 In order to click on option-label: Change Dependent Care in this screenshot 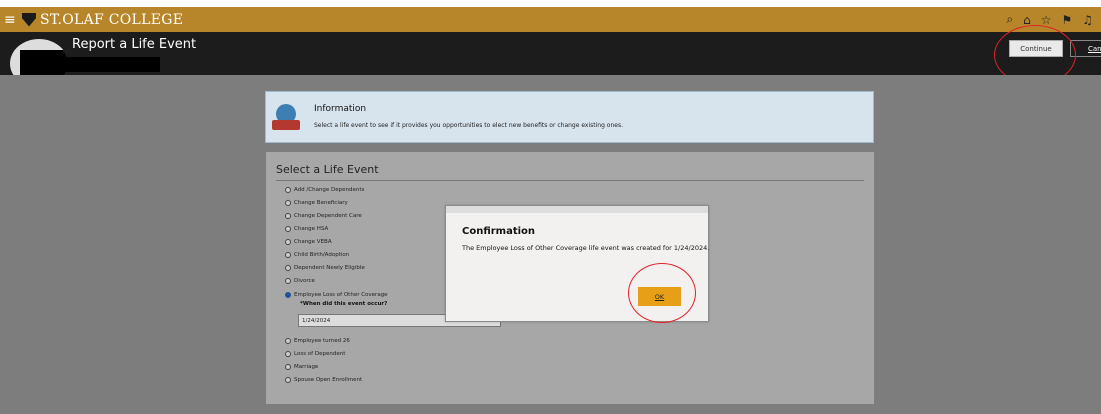, I will do `click(328, 216)`.